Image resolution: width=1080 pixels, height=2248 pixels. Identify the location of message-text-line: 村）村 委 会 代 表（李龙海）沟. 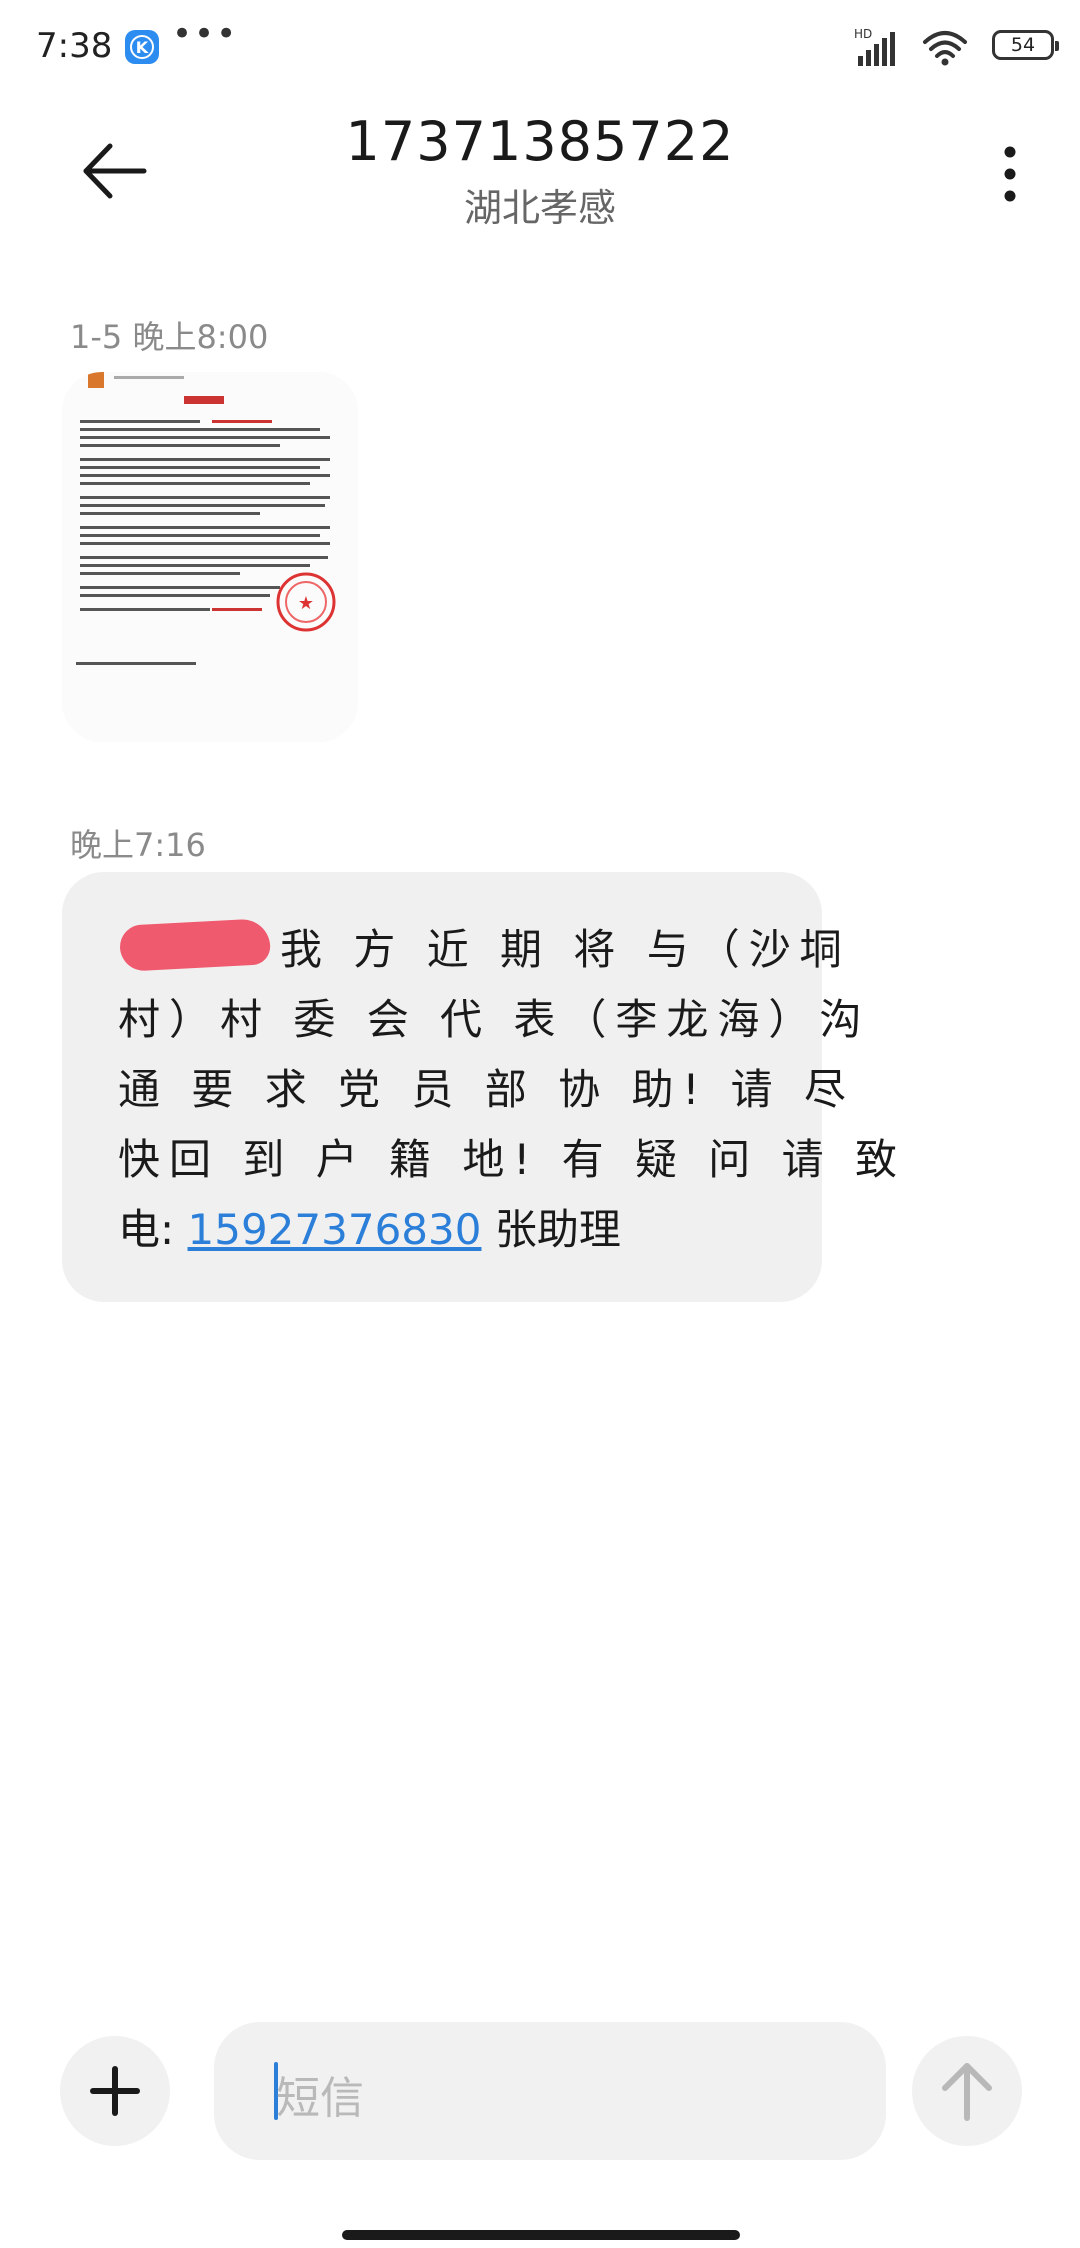
(494, 1019).